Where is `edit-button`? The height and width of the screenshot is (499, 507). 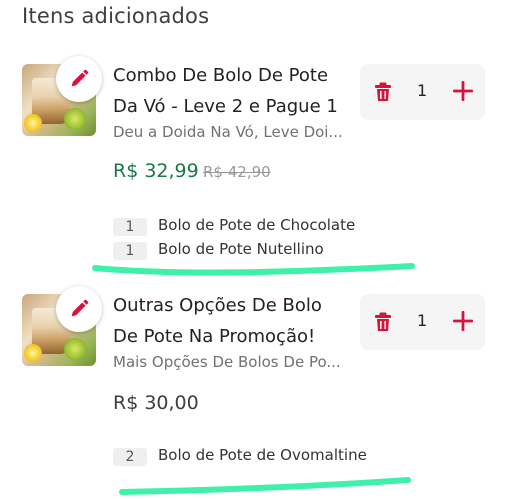
edit-button is located at coordinates (79, 309).